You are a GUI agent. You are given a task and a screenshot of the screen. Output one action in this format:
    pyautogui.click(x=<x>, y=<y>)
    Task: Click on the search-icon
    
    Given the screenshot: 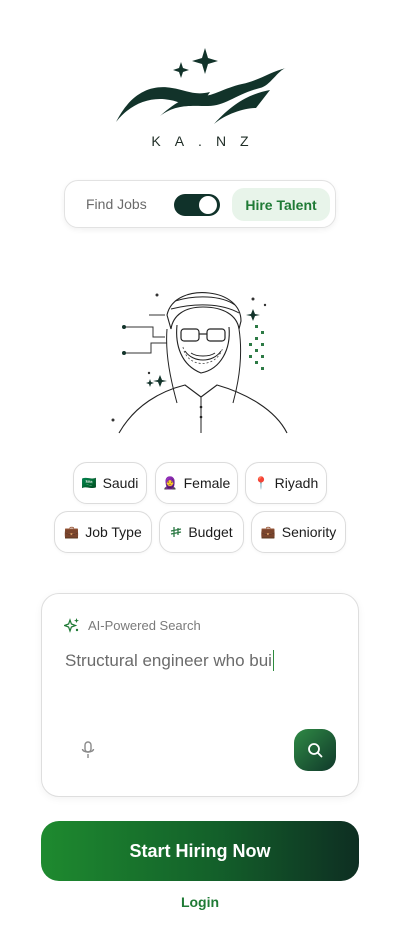 What is the action you would take?
    pyautogui.click(x=315, y=750)
    